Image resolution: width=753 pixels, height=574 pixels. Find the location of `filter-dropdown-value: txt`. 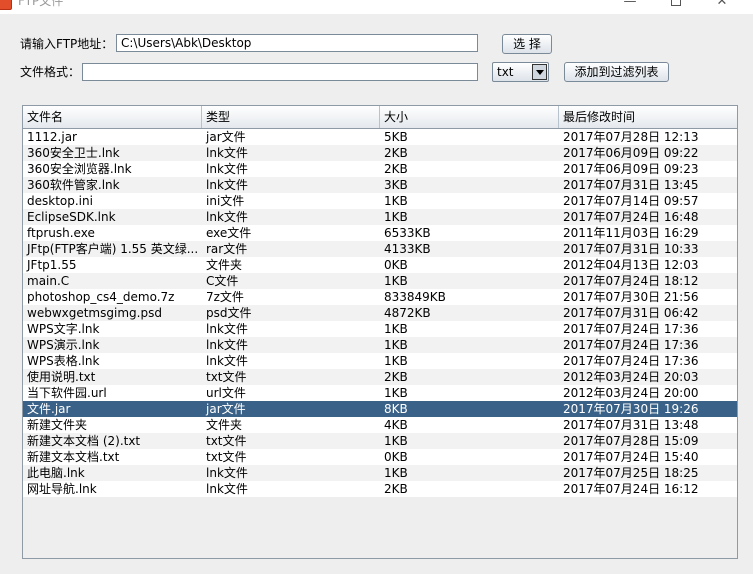

filter-dropdown-value: txt is located at coordinates (505, 72).